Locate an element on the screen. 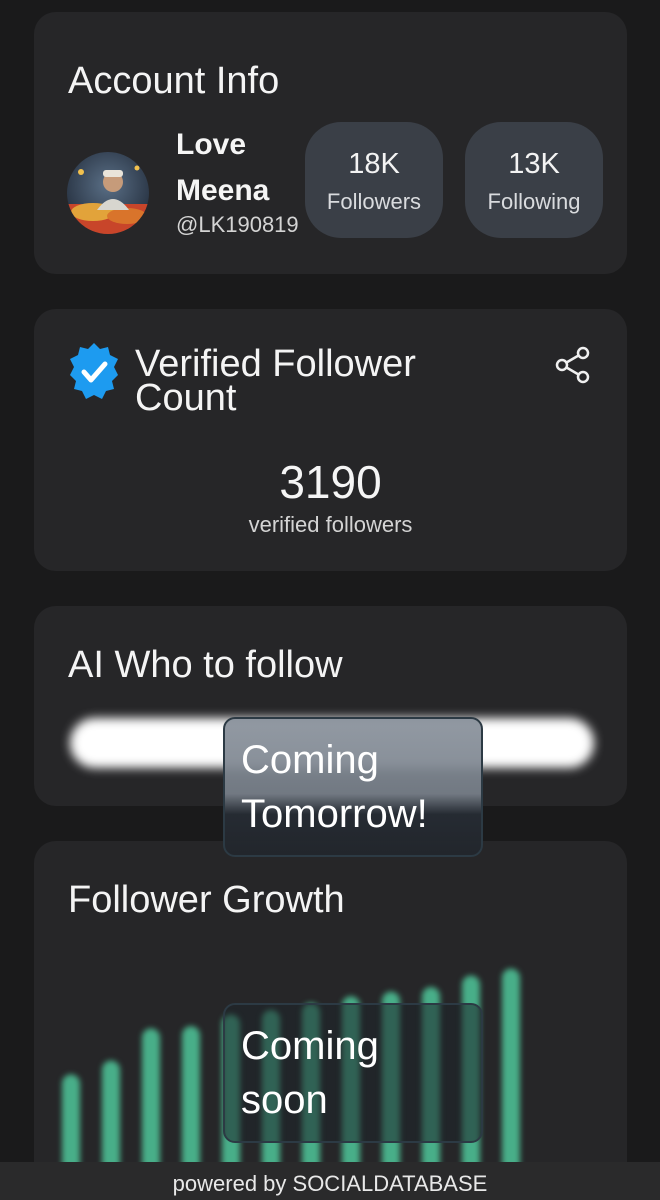  following-count: 13K is located at coordinates (534, 164).